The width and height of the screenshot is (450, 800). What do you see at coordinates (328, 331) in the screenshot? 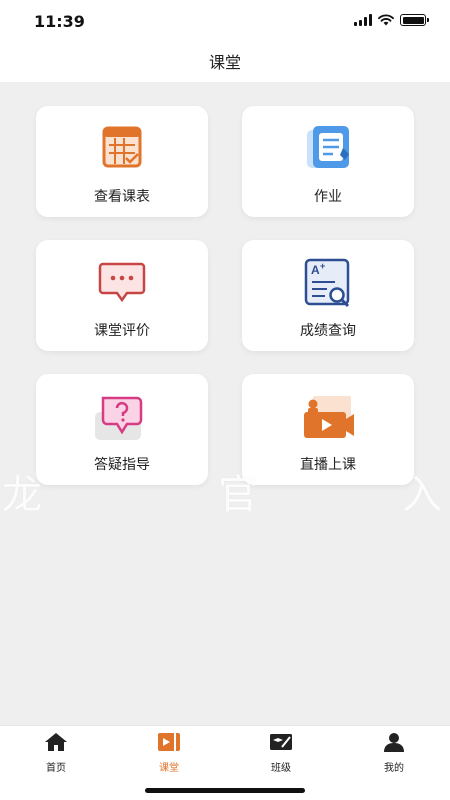
I see `card-label: 成绩查询` at bounding box center [328, 331].